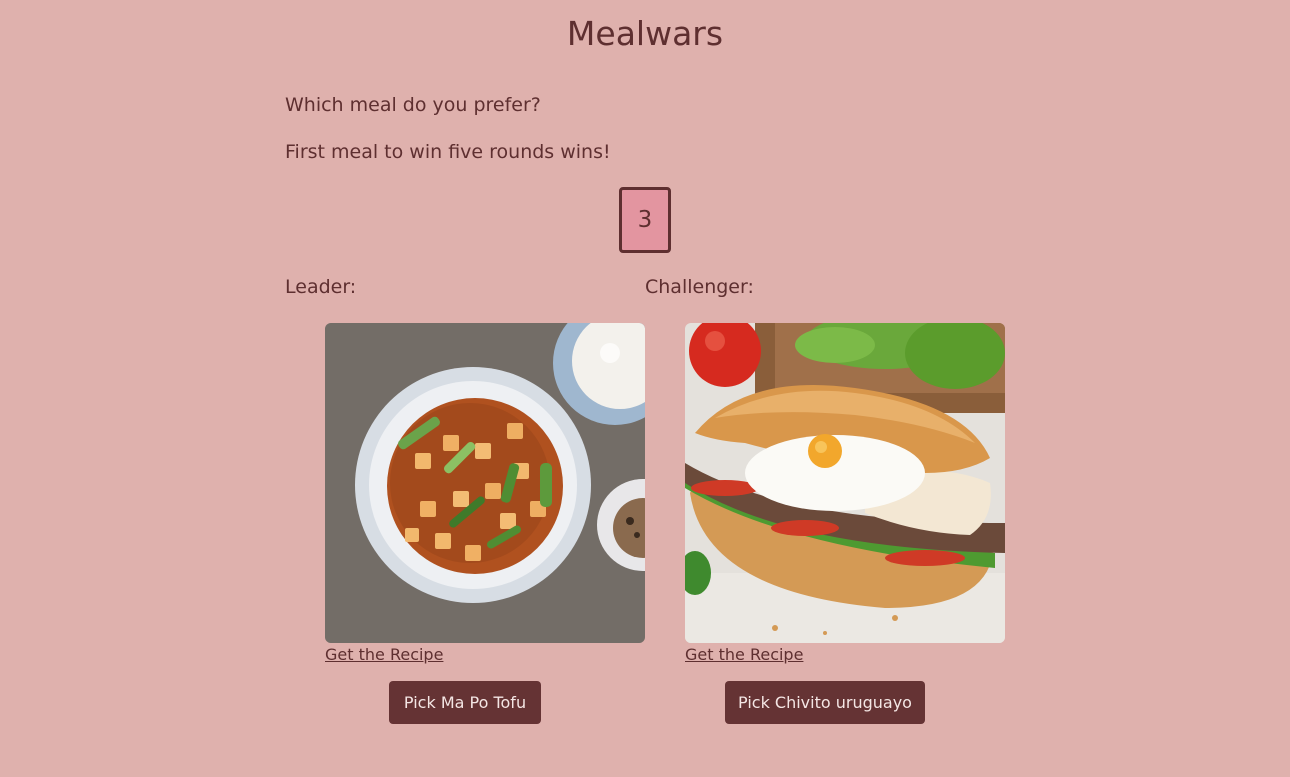  I want to click on leader-label: Leader:, so click(321, 287).